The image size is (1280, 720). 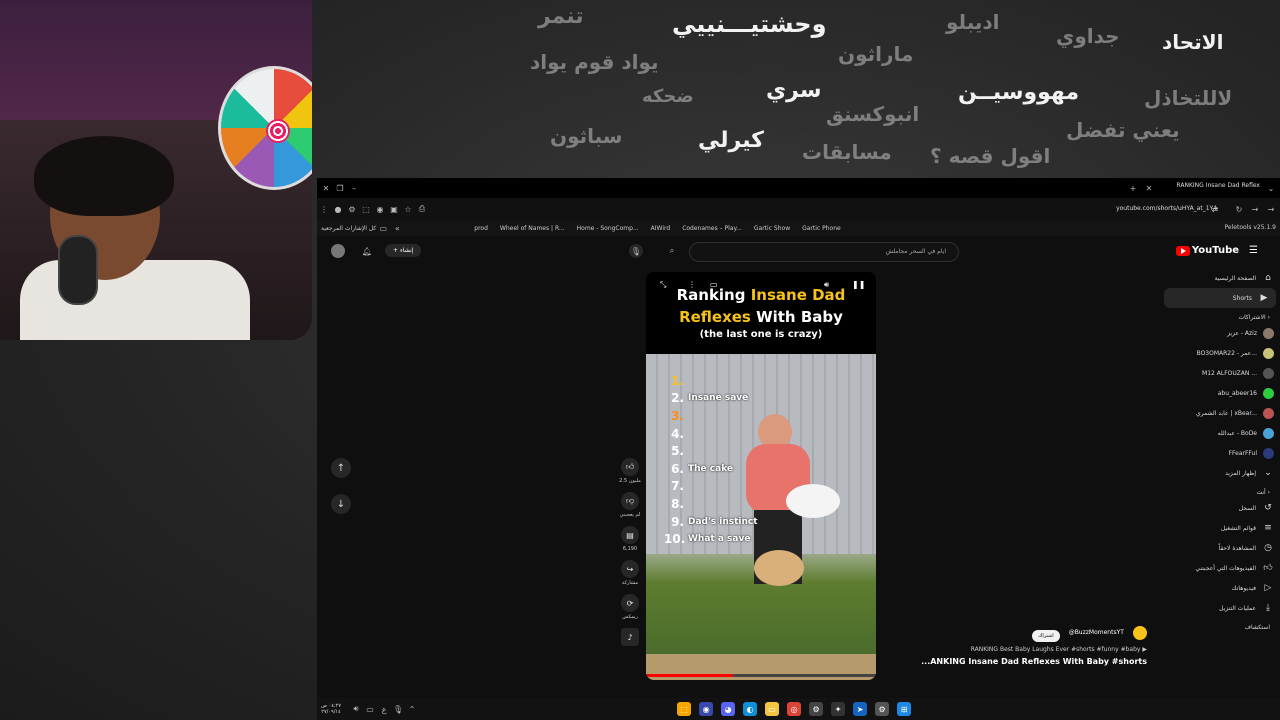 What do you see at coordinates (1220, 508) in the screenshot?
I see `sidebar-item-history: السجل ↺` at bounding box center [1220, 508].